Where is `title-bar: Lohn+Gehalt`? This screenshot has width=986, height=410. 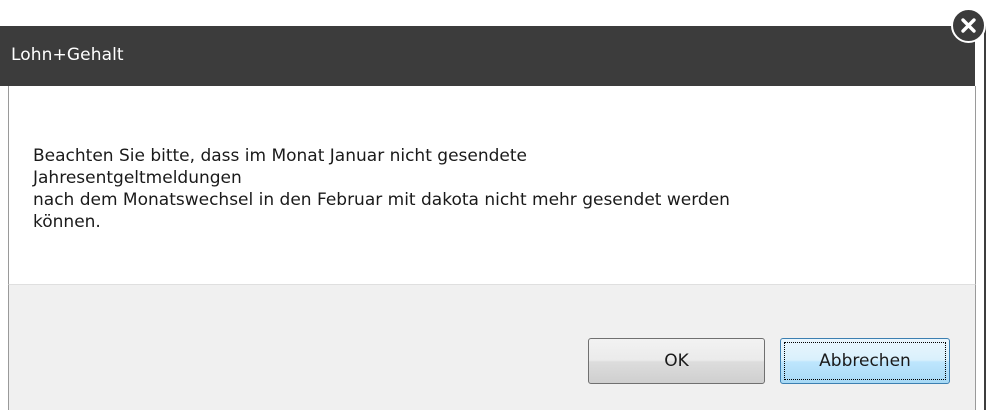
title-bar: Lohn+Gehalt is located at coordinates (487, 56).